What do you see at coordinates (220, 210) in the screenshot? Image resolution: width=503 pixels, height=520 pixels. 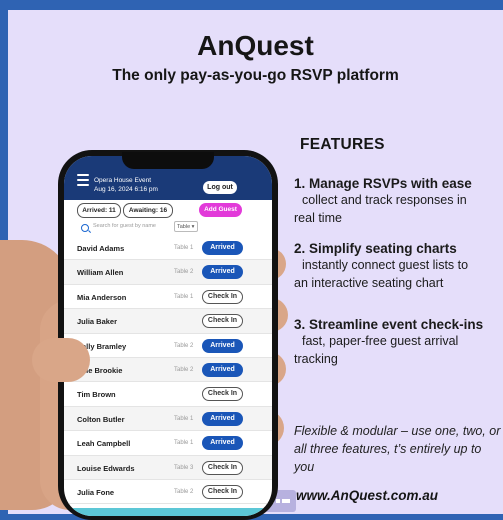 I see `add-guest-button: Add Guest` at bounding box center [220, 210].